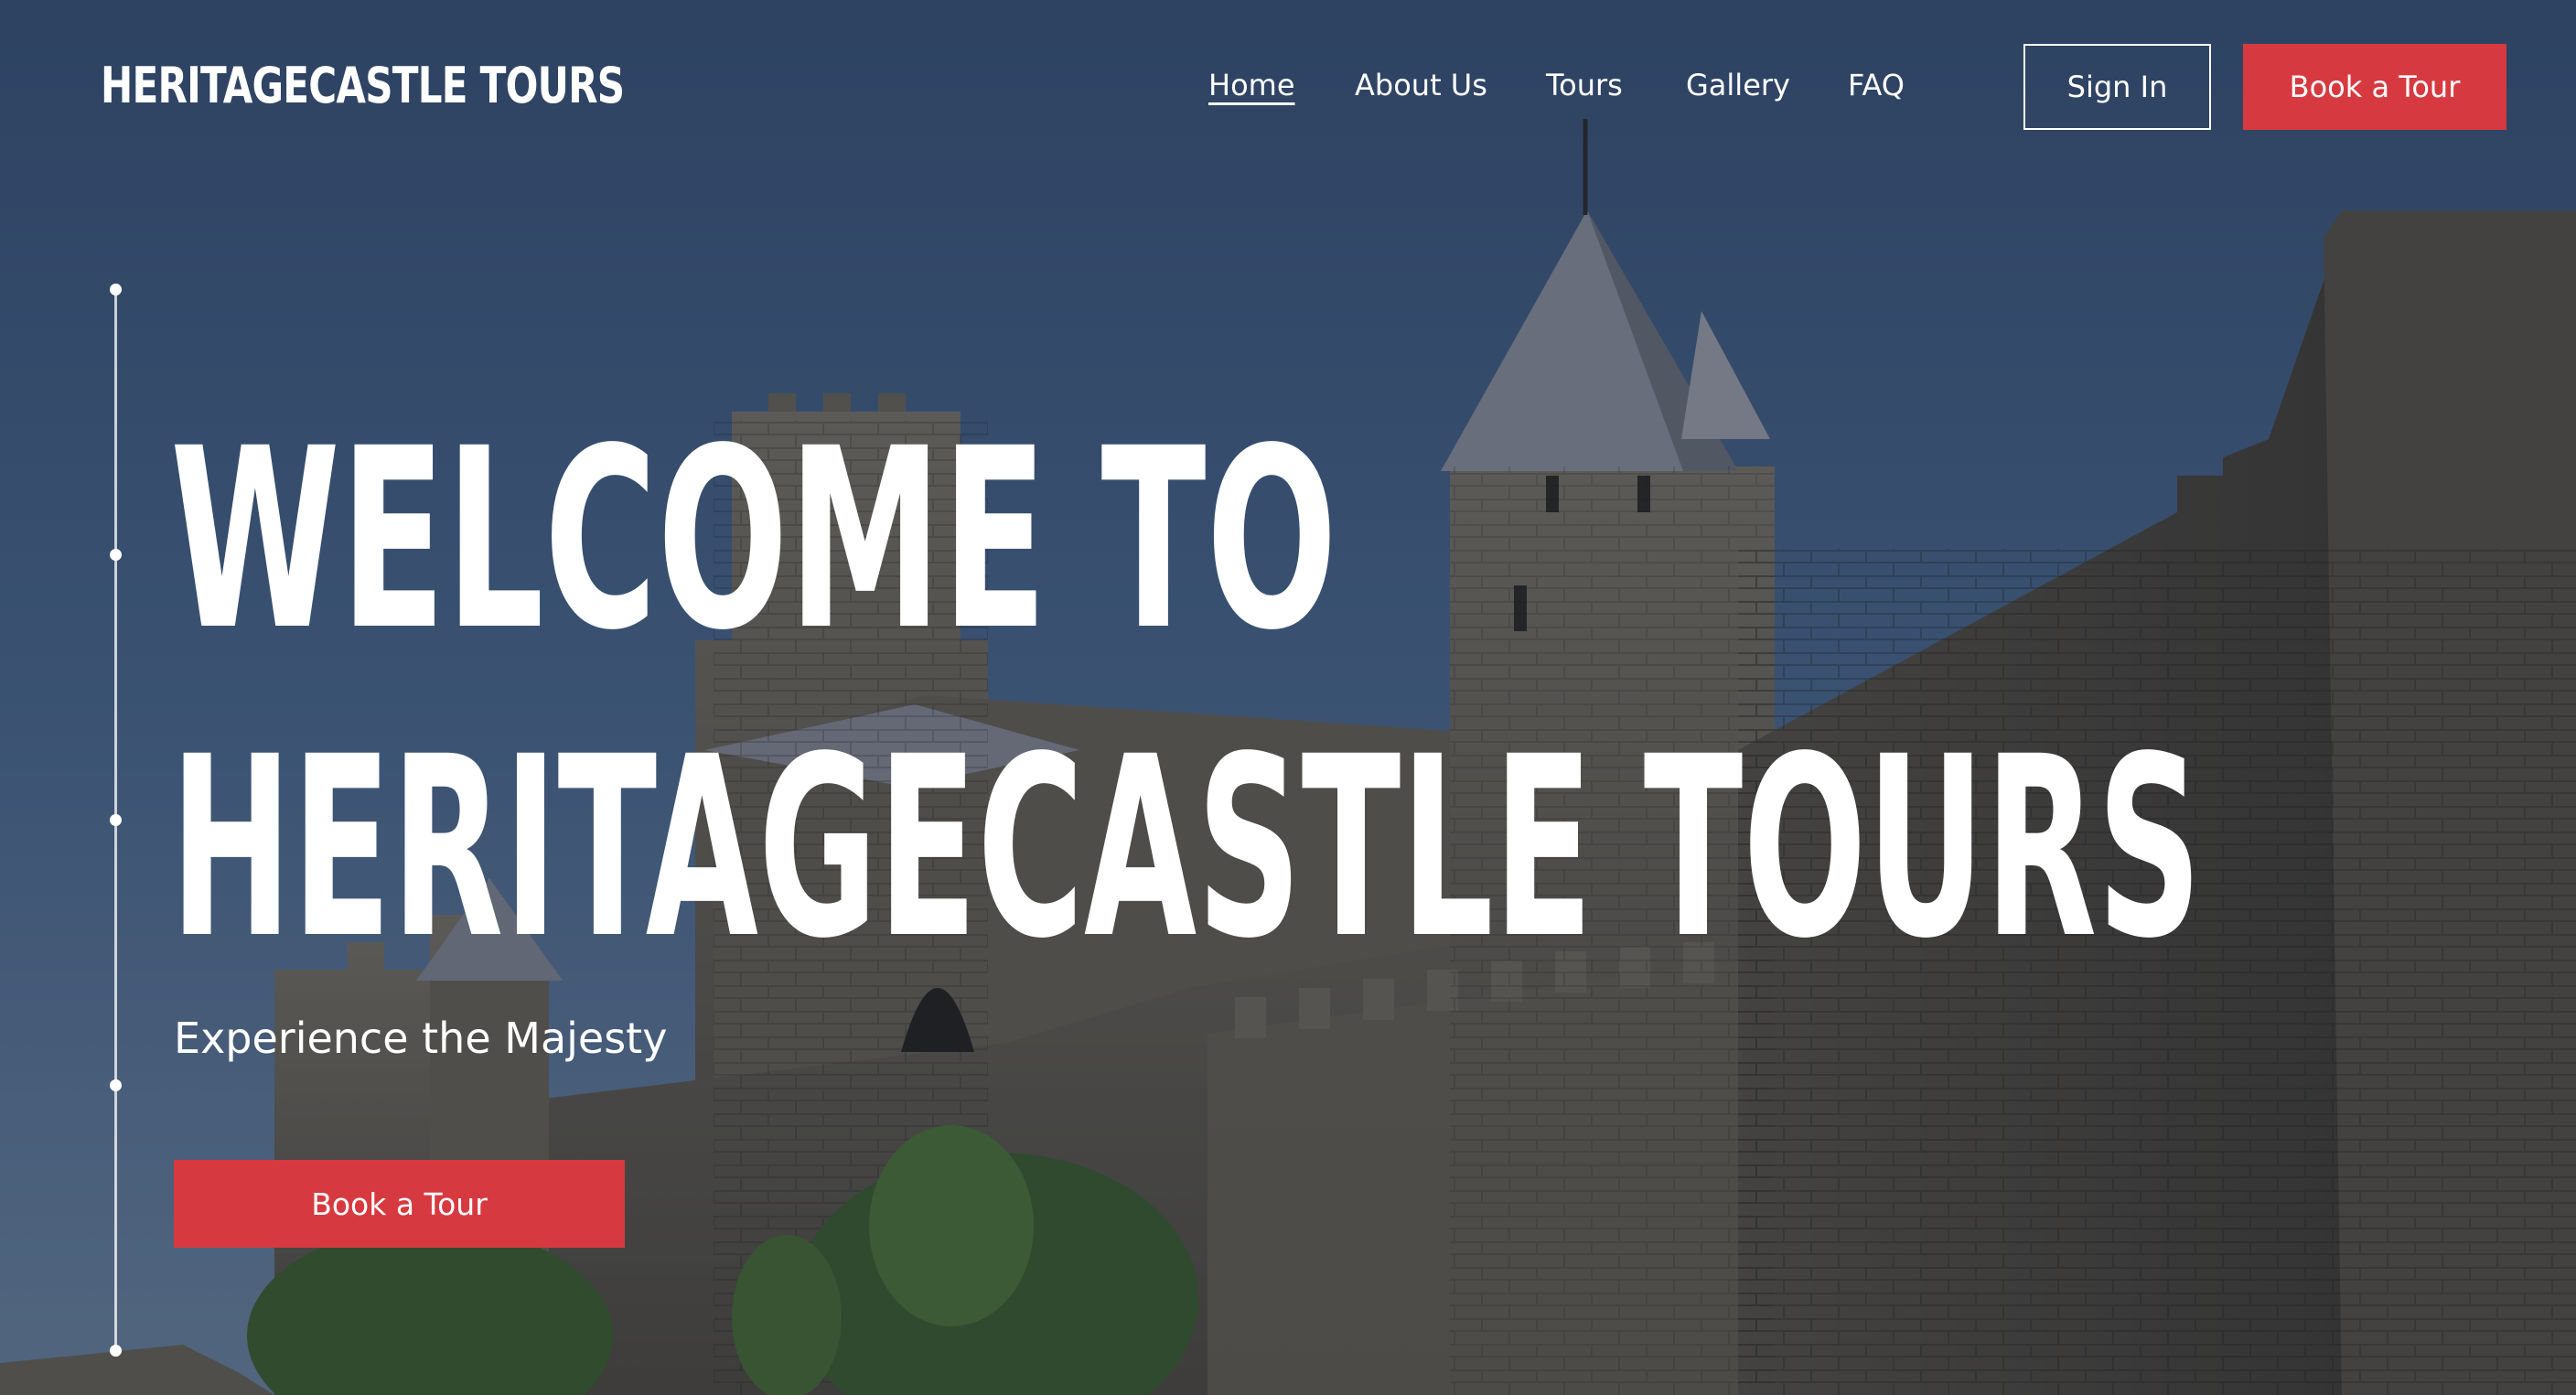 The image size is (2576, 1395). I want to click on book-tour-hero-button: Book a Tour, so click(400, 1204).